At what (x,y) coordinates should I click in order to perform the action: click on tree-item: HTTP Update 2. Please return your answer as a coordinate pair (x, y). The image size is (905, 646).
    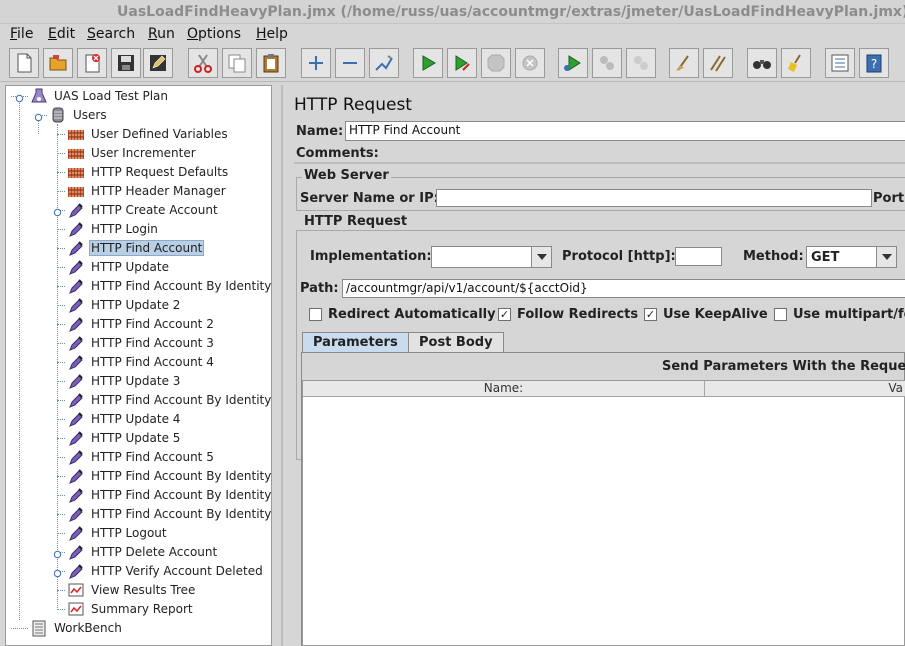
    Looking at the image, I should click on (124, 304).